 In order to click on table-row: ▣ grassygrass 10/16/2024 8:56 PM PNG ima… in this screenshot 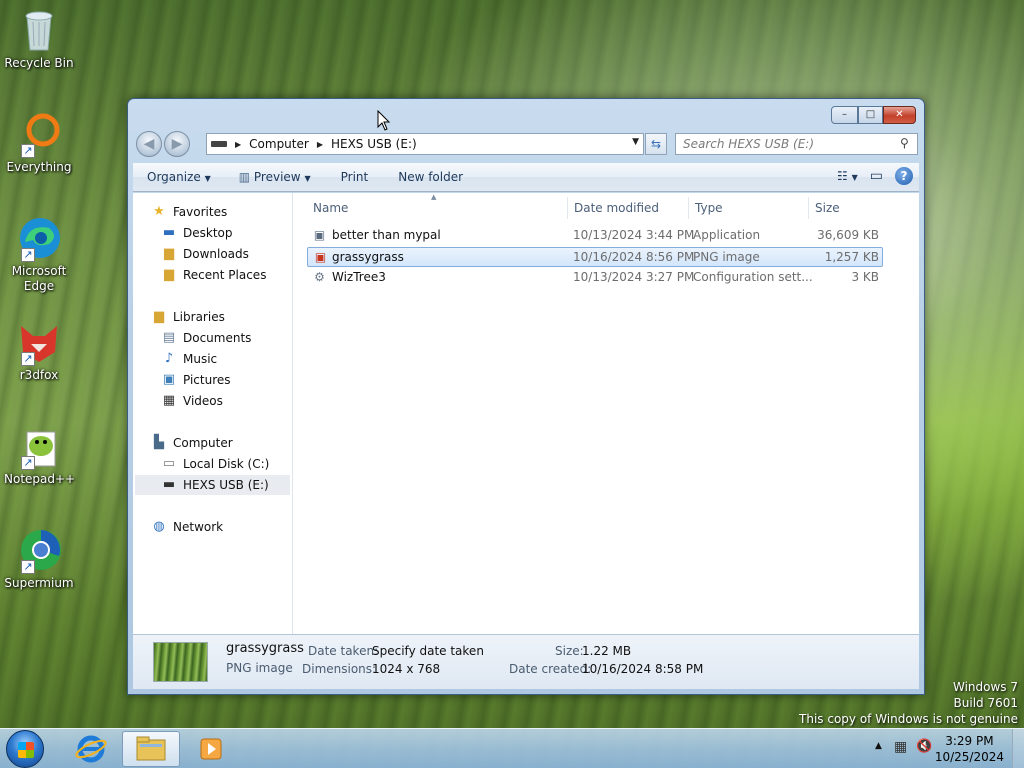, I will do `click(595, 257)`.